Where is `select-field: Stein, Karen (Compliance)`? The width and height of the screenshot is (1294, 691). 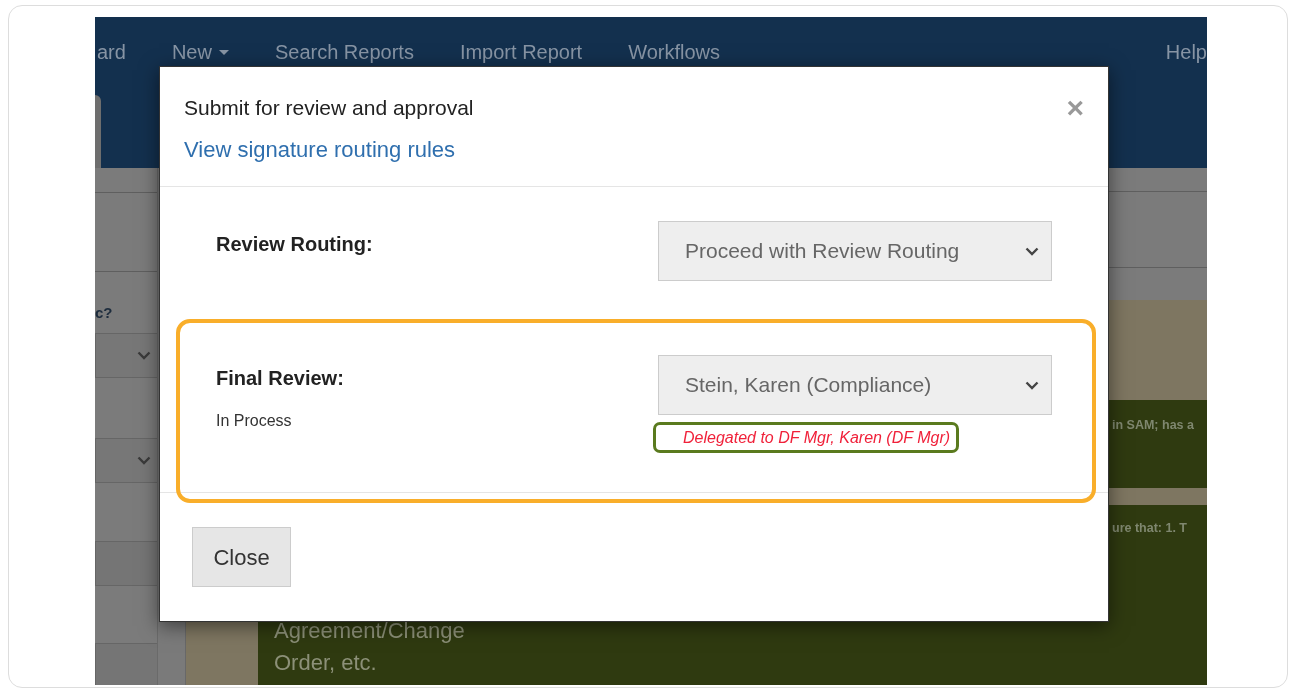
select-field: Stein, Karen (Compliance) is located at coordinates (855, 385).